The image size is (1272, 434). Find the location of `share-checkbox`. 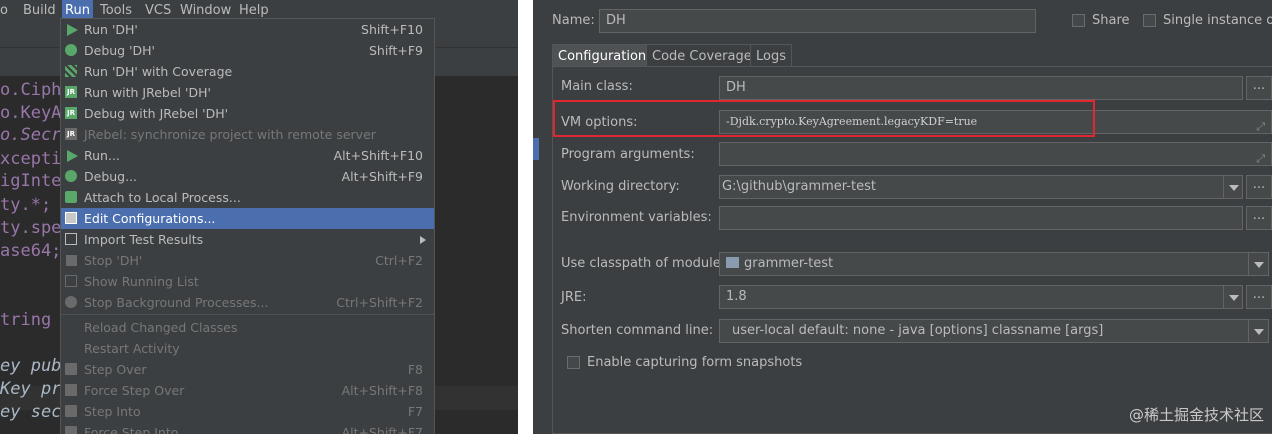

share-checkbox is located at coordinates (1078, 20).